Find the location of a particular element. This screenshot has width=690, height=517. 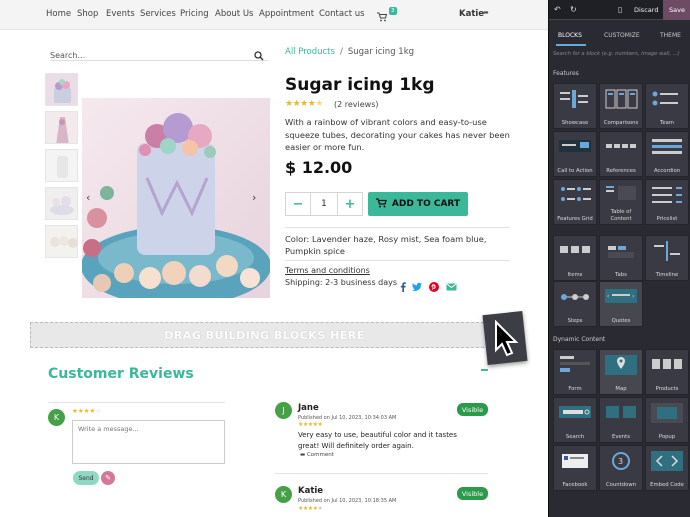

block-label: Countdown is located at coordinates (621, 484).